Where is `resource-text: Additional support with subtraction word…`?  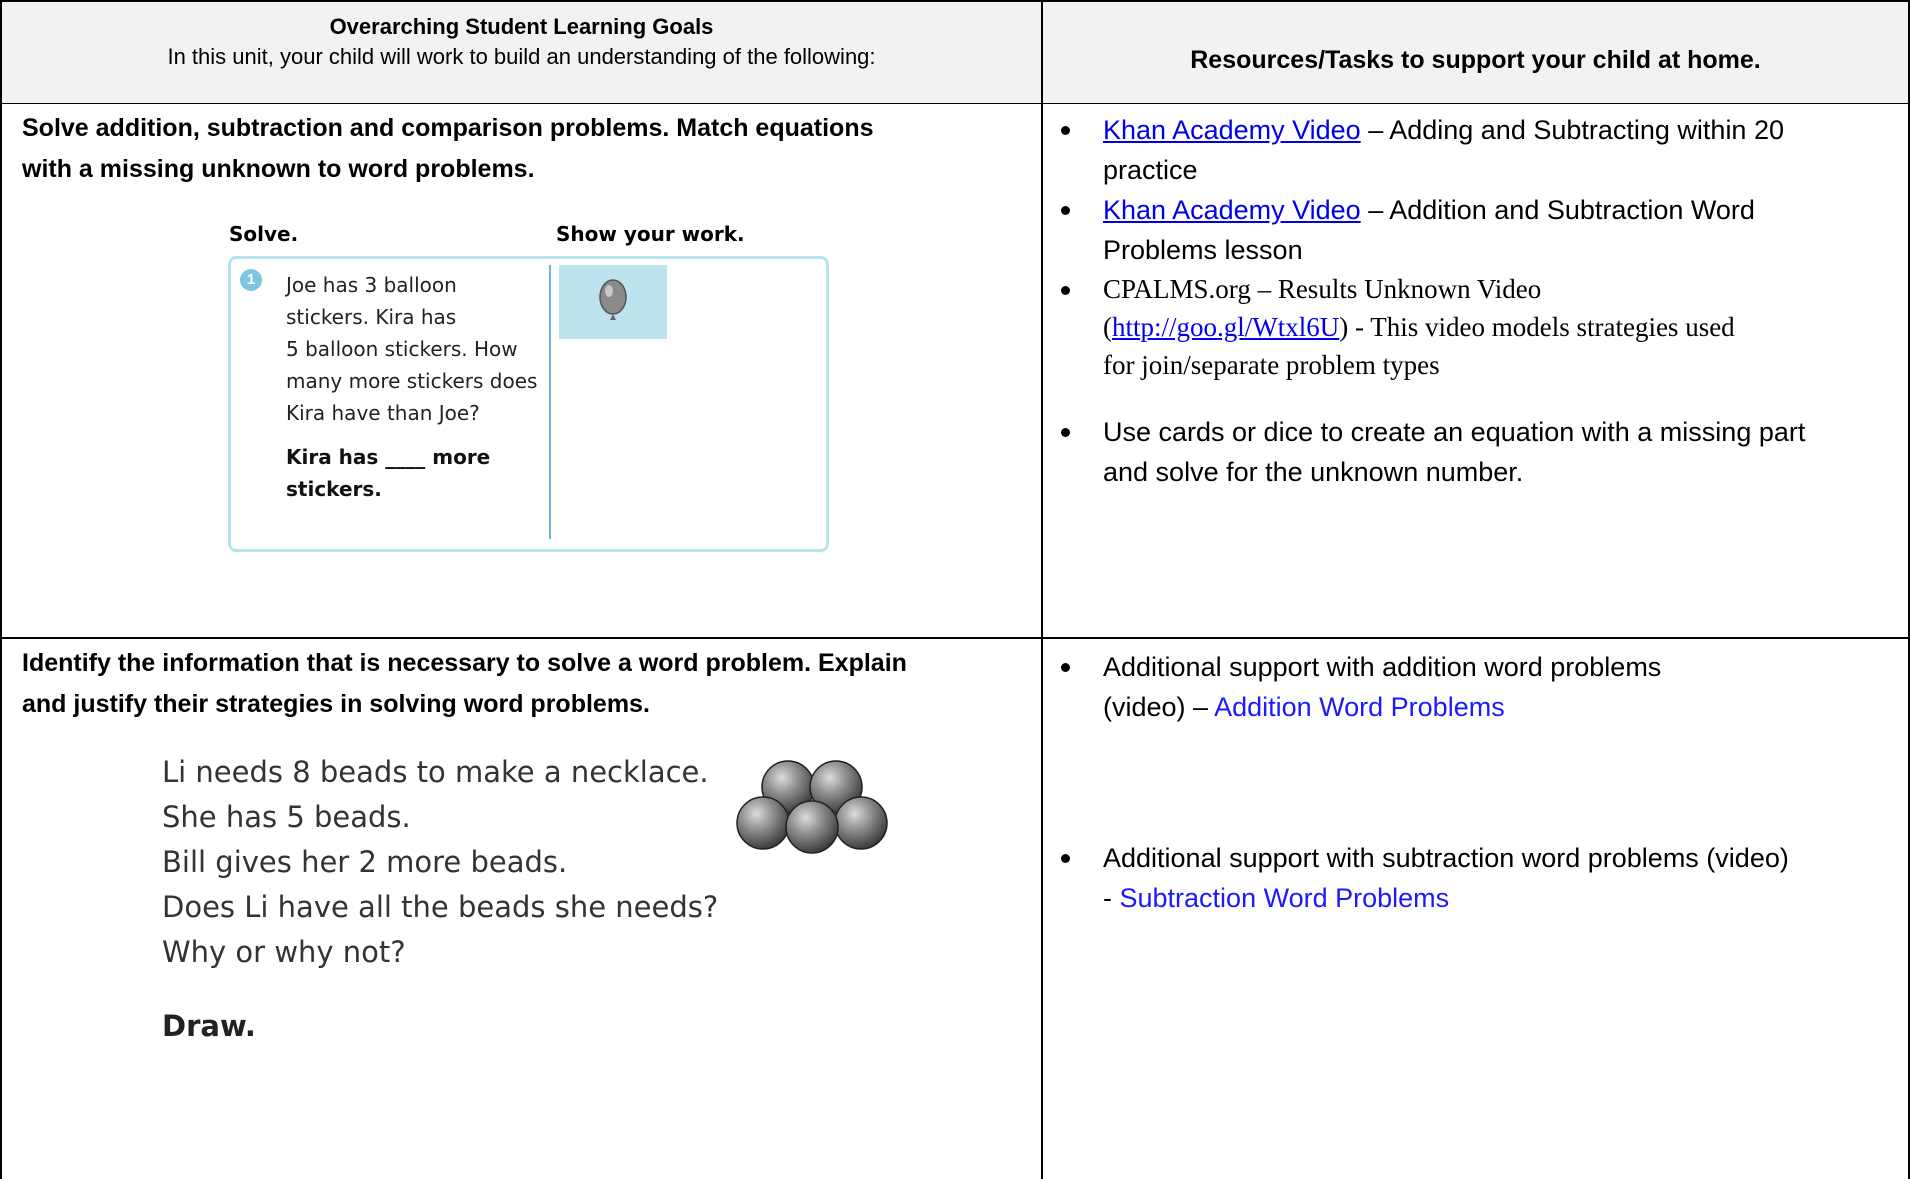 resource-text: Additional support with subtraction word… is located at coordinates (1446, 858).